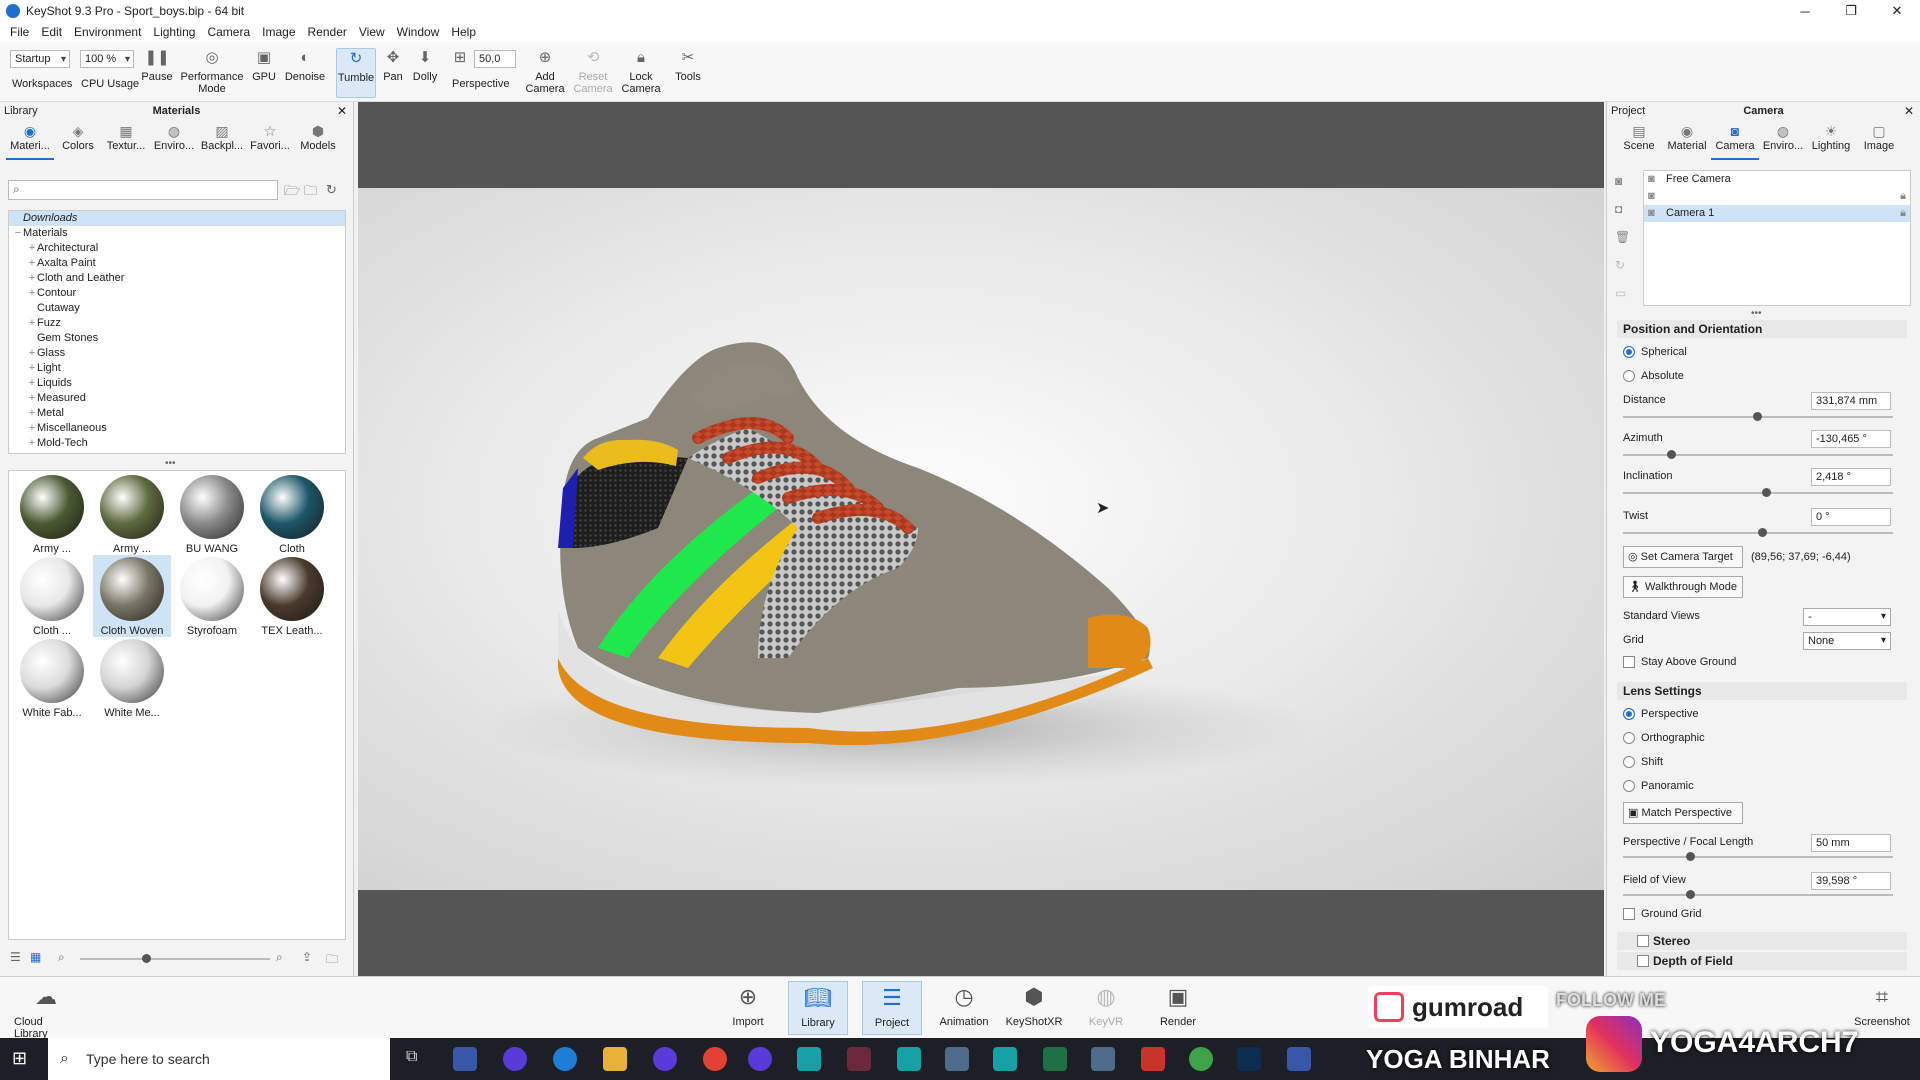 The image size is (1920, 1080). Describe the element at coordinates (15, 957) in the screenshot. I see `list-view-icon: ☰` at that location.